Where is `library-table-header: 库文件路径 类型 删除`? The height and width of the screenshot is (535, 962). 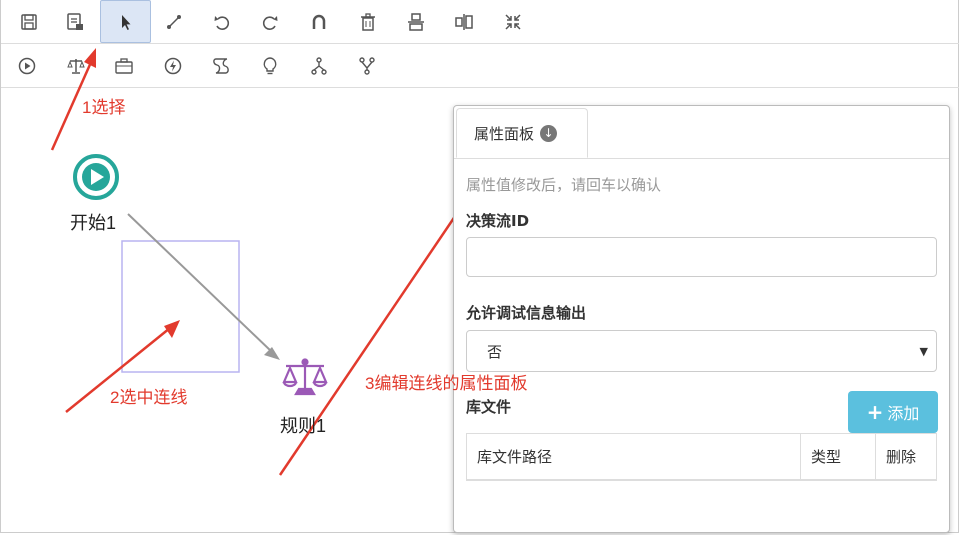 library-table-header: 库文件路径 类型 删除 is located at coordinates (701, 457).